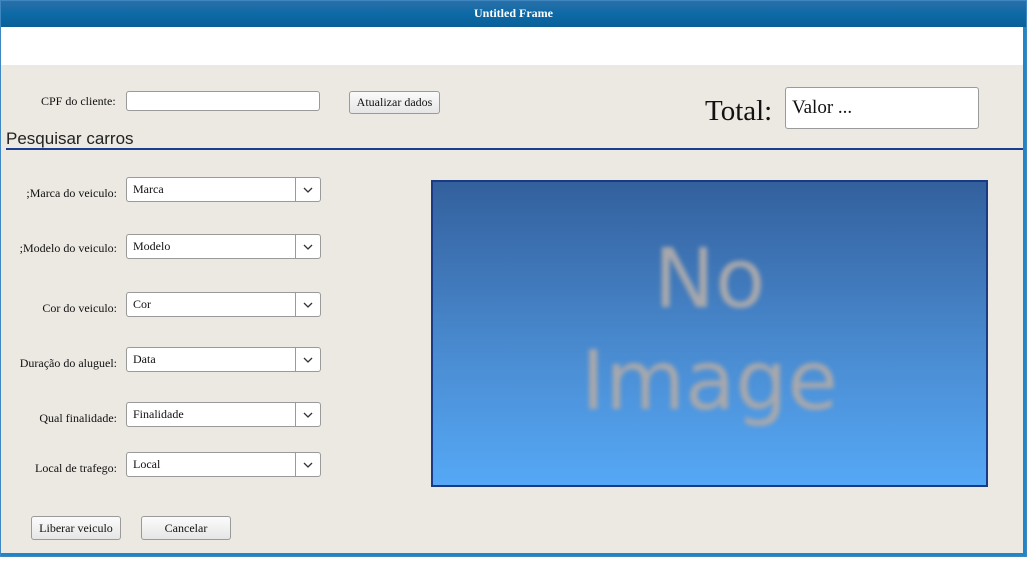 This screenshot has width=1027, height=563. Describe the element at coordinates (186, 528) in the screenshot. I see `cancel-button: Cancelar` at that location.